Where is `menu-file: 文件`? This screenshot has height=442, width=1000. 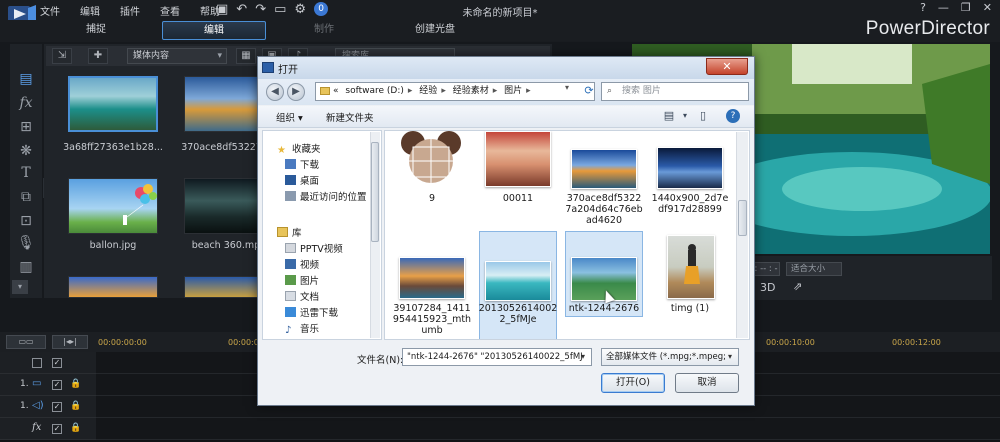 menu-file: 文件 is located at coordinates (50, 10).